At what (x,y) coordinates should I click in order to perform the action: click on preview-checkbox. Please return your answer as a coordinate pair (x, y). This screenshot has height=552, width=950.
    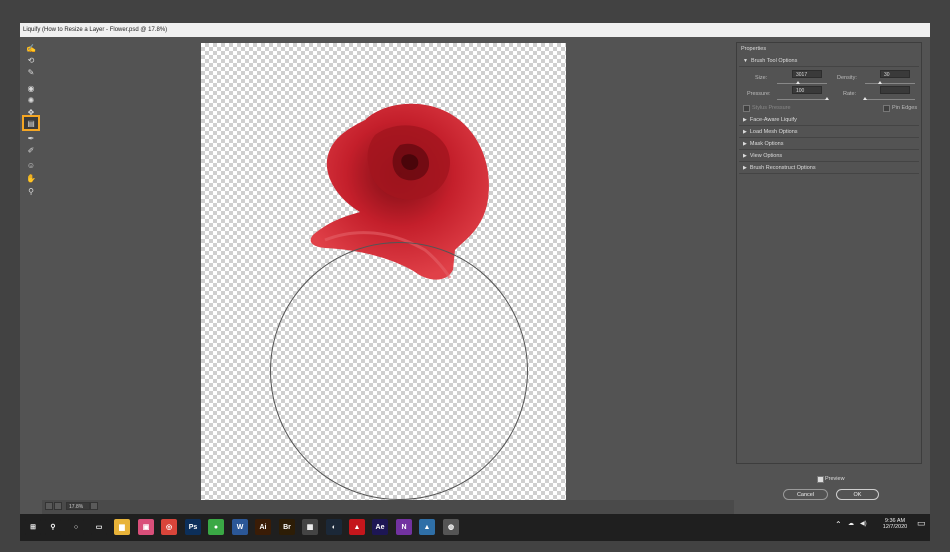
    Looking at the image, I should click on (820, 479).